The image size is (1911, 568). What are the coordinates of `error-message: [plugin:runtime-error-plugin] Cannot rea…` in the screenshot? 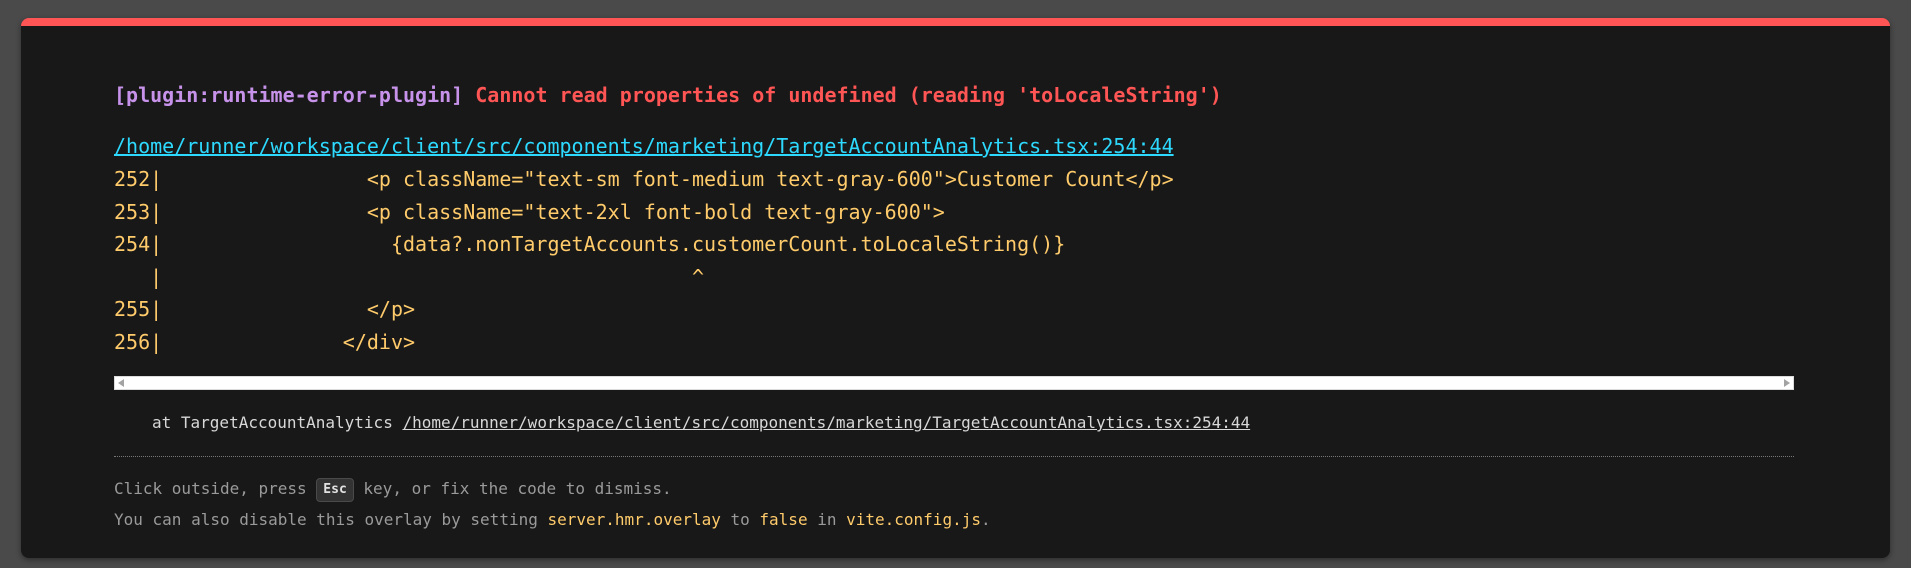 It's located at (668, 95).